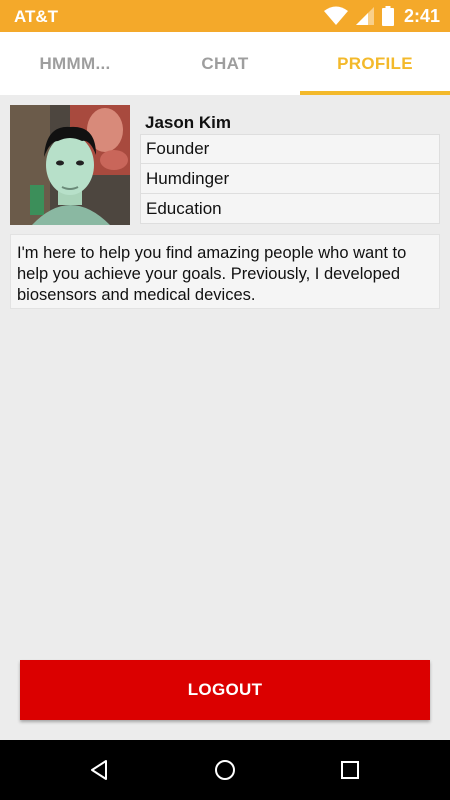 The width and height of the screenshot is (450, 800). I want to click on profile-name: Jason Kim, so click(188, 122).